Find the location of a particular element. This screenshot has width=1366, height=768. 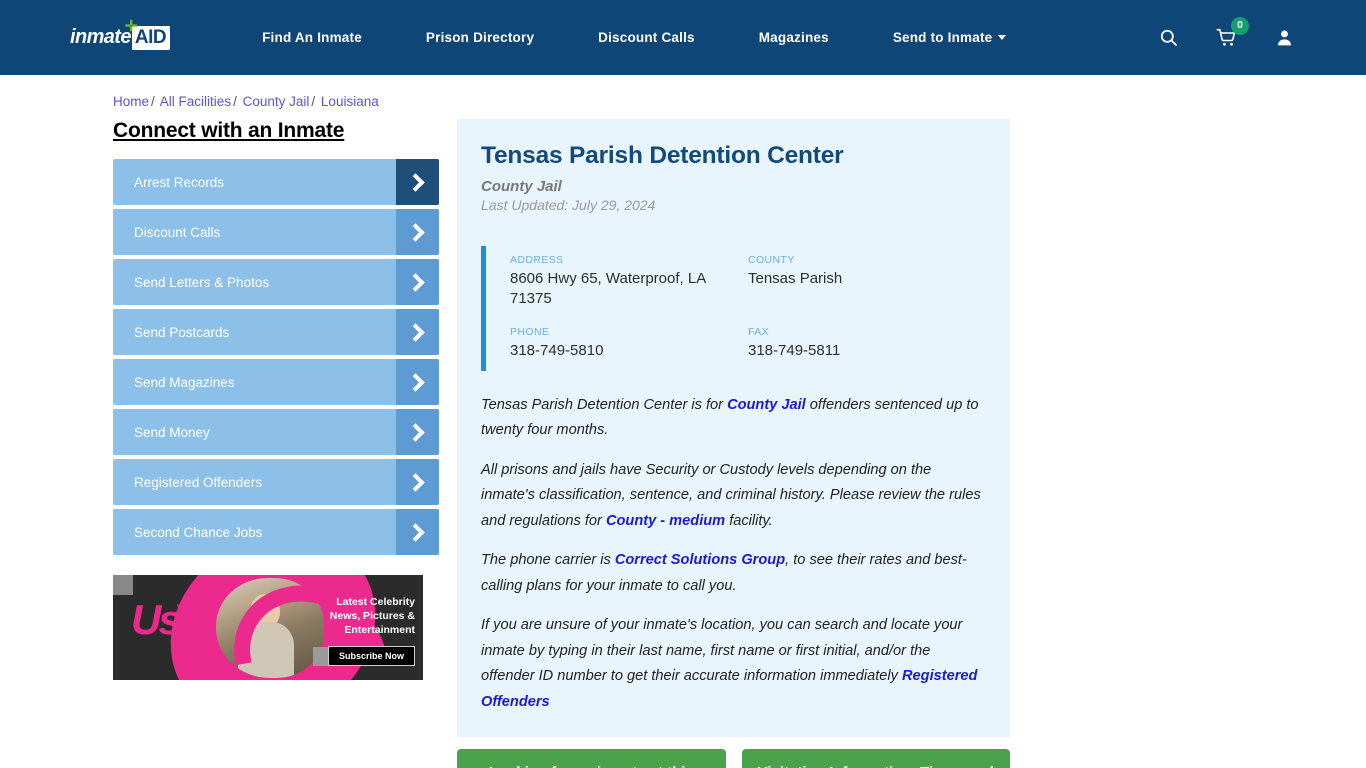

sidebar-item-send-letters-photos: Send Letters & Photos is located at coordinates (276, 282).